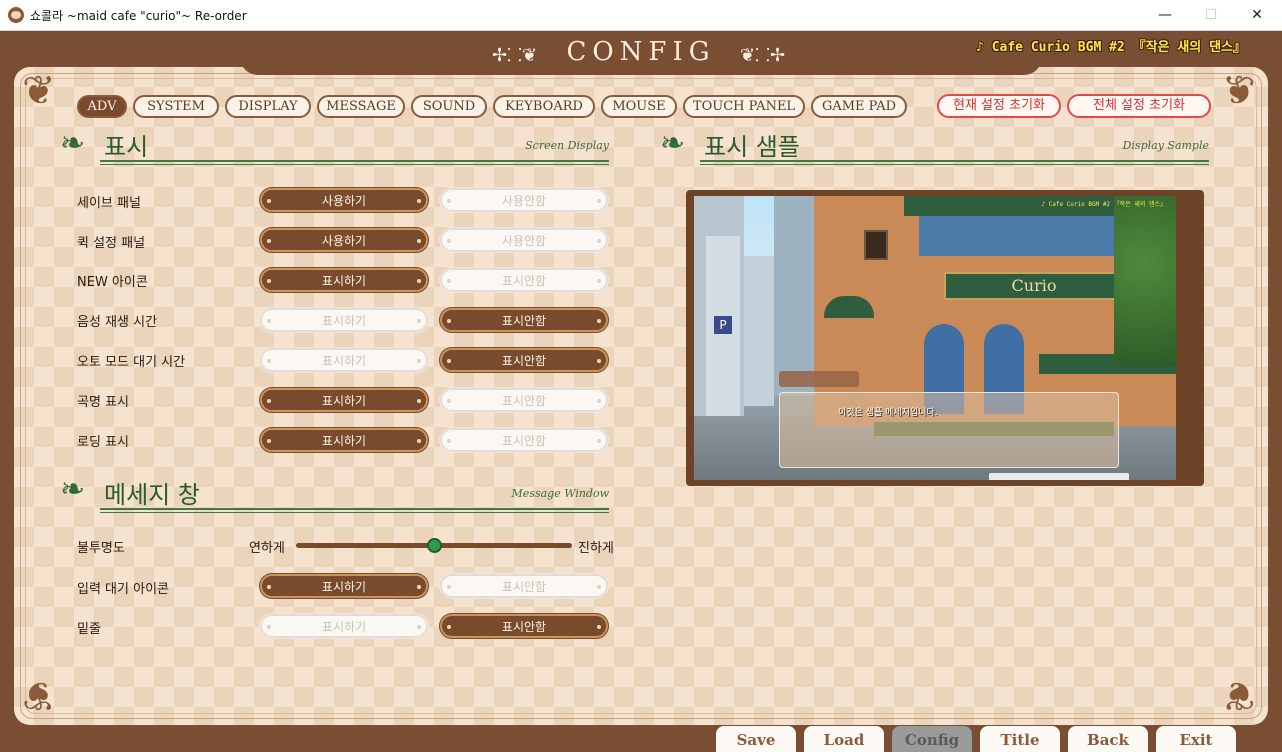  I want to click on tab-sound: SOUND, so click(449, 106).